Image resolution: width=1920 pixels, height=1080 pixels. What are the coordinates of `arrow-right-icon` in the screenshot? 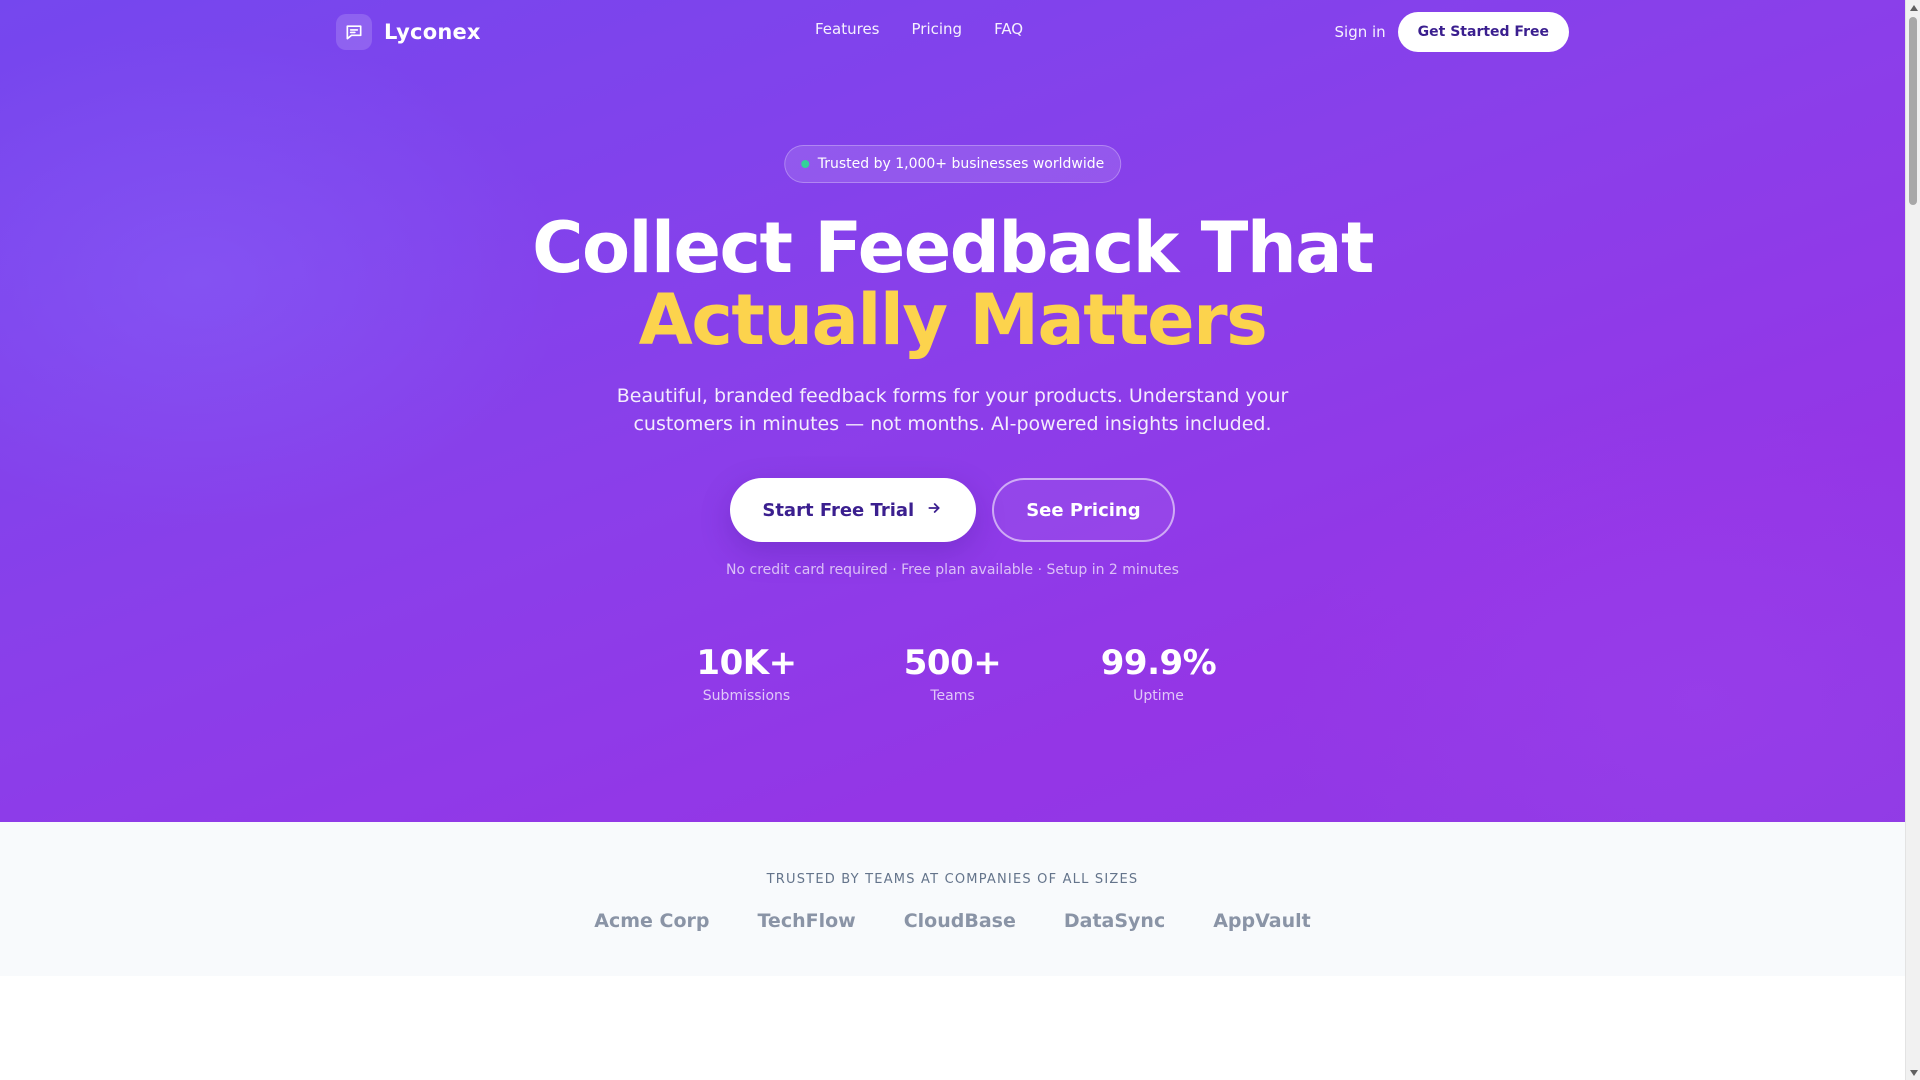 It's located at (934, 510).